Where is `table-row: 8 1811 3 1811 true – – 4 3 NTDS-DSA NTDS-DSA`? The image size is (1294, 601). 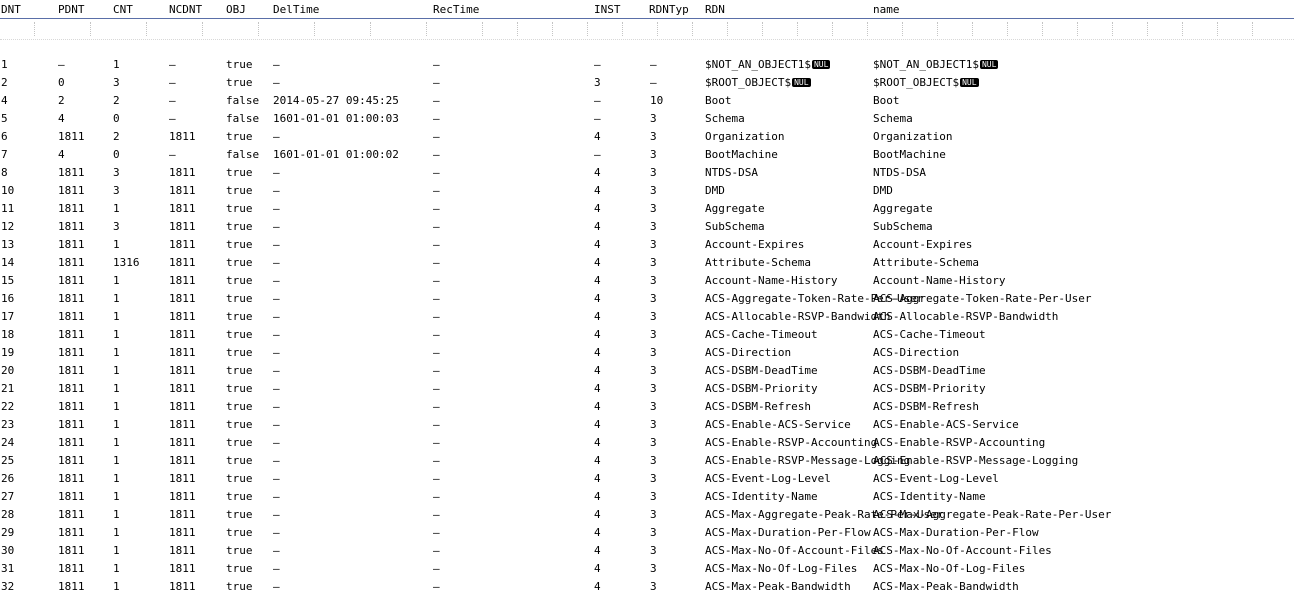
table-row: 8 1811 3 1811 true – – 4 3 NTDS-DSA NTDS-DSA is located at coordinates (647, 174).